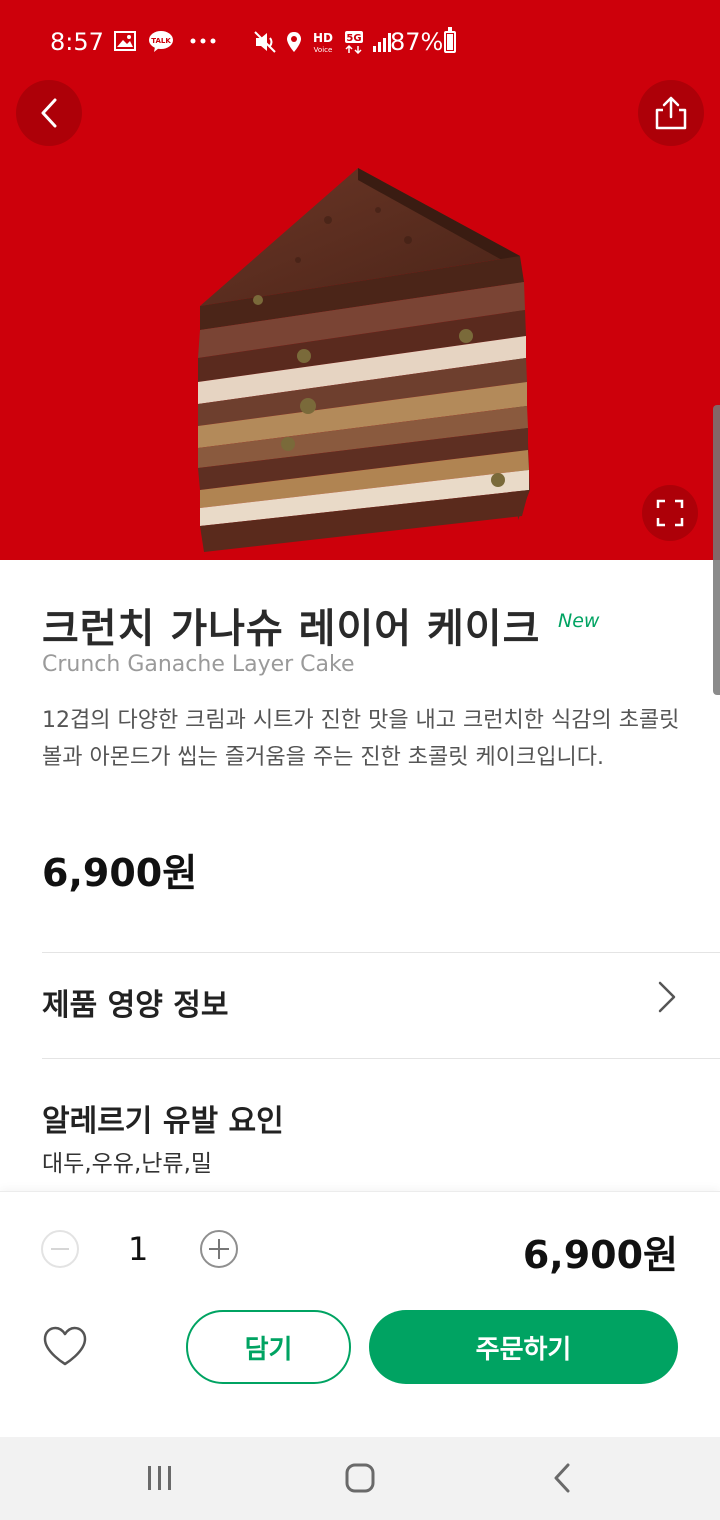 The height and width of the screenshot is (1520, 720). Describe the element at coordinates (77, 42) in the screenshot. I see `status-time: 8:57` at that location.